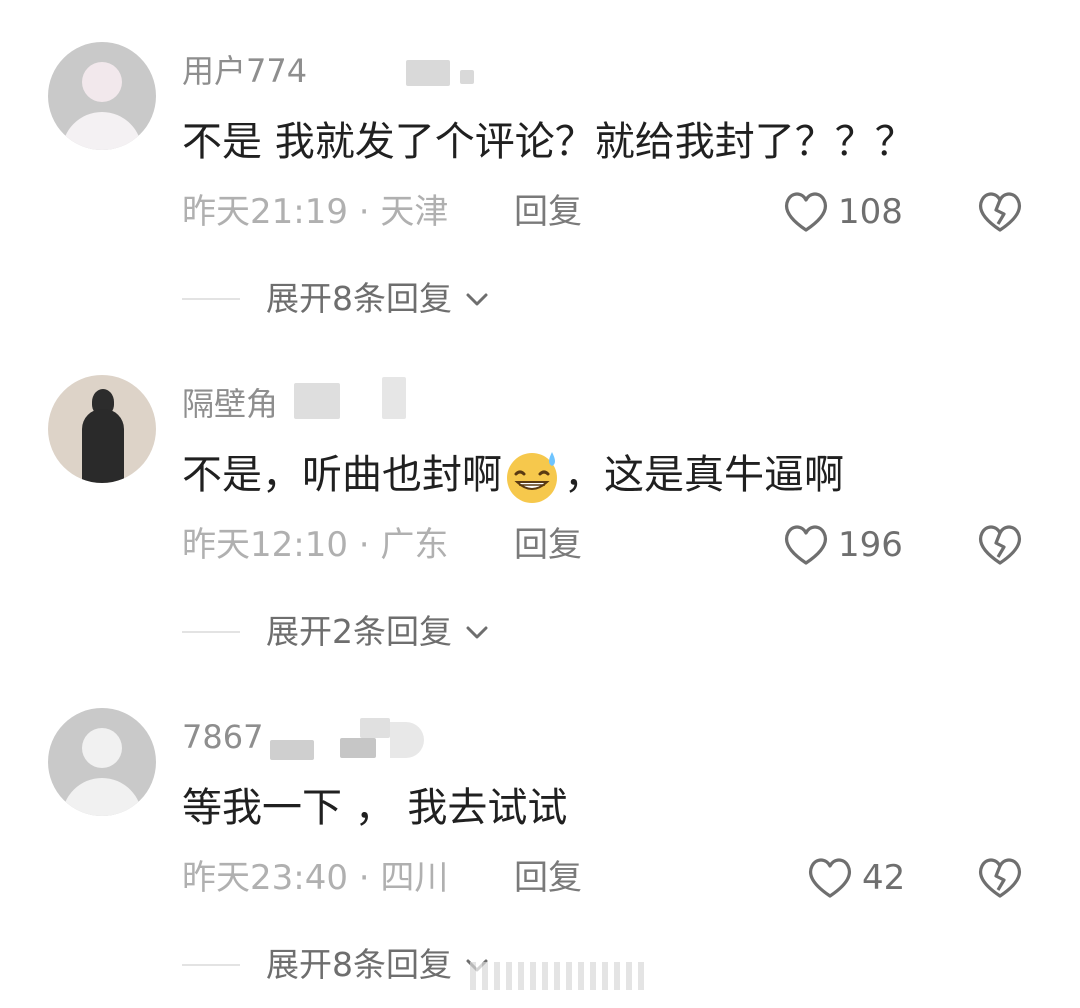 The width and height of the screenshot is (1080, 1008). I want to click on comment-time: 昨天23:40, so click(265, 878).